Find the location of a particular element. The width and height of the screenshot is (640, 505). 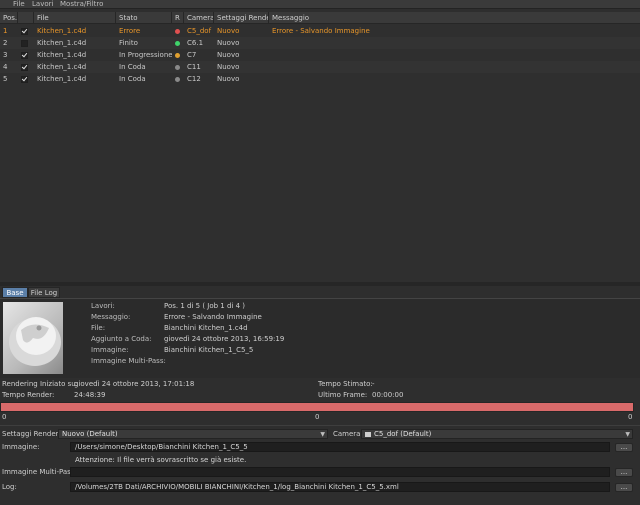

divider is located at coordinates (320, 425).